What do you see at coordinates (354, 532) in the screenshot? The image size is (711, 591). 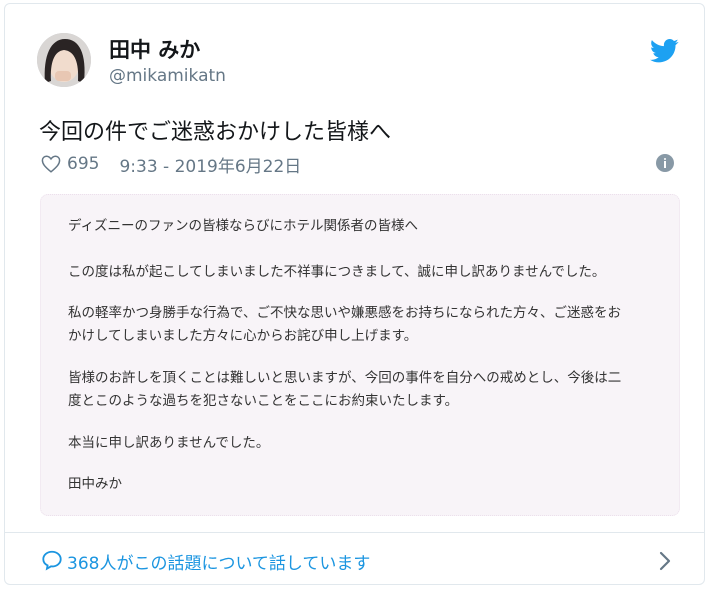 I see `divider` at bounding box center [354, 532].